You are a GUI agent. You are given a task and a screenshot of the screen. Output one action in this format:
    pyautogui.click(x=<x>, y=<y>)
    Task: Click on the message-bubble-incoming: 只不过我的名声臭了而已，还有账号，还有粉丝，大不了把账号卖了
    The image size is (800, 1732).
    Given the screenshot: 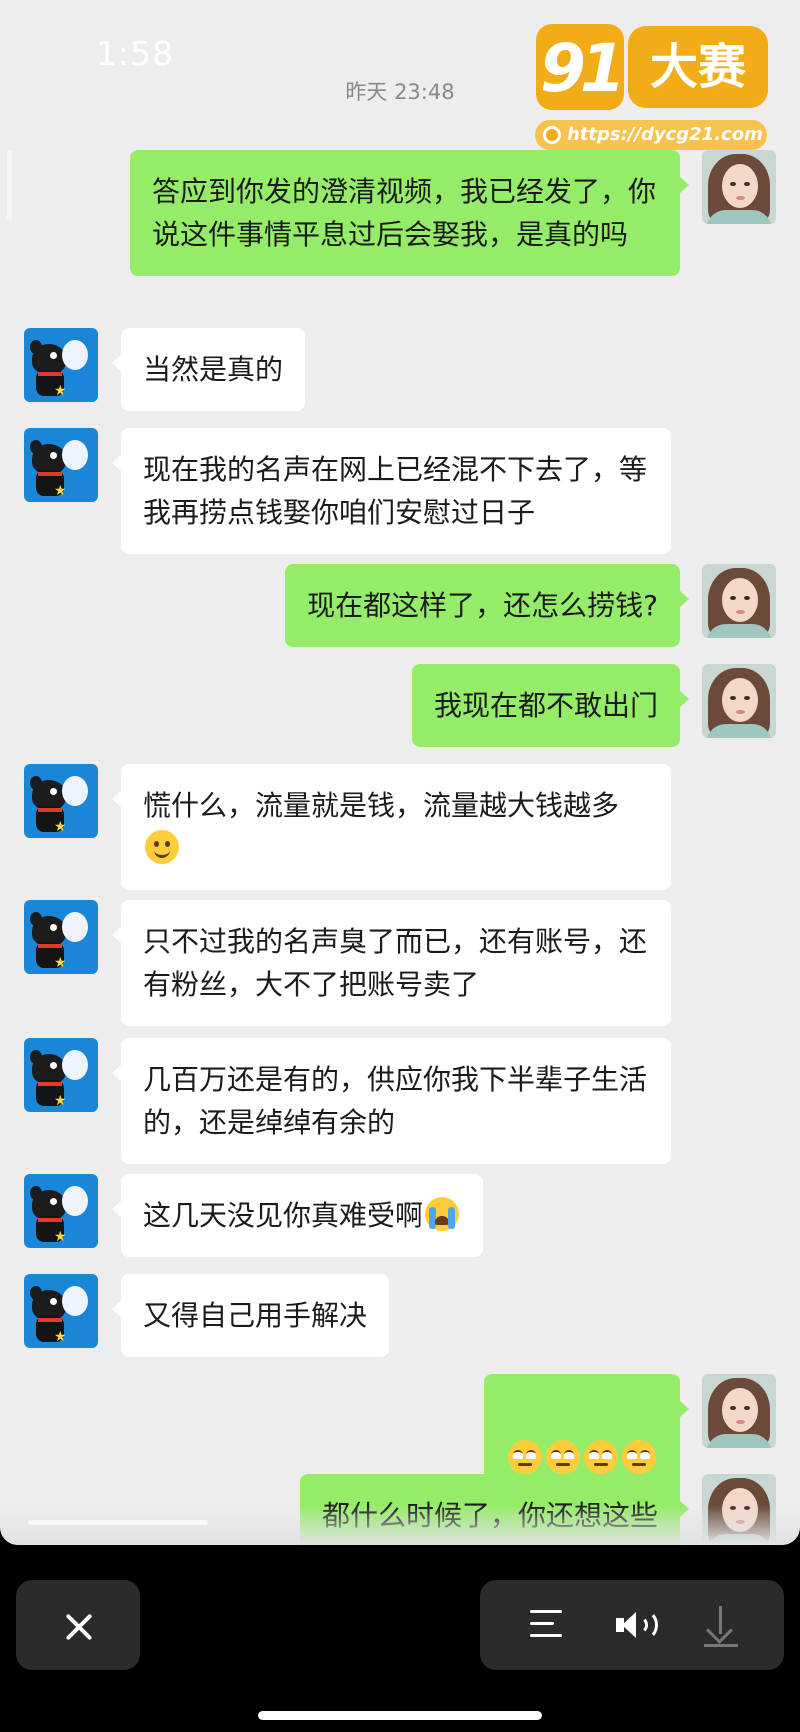 What is the action you would take?
    pyautogui.click(x=391, y=963)
    